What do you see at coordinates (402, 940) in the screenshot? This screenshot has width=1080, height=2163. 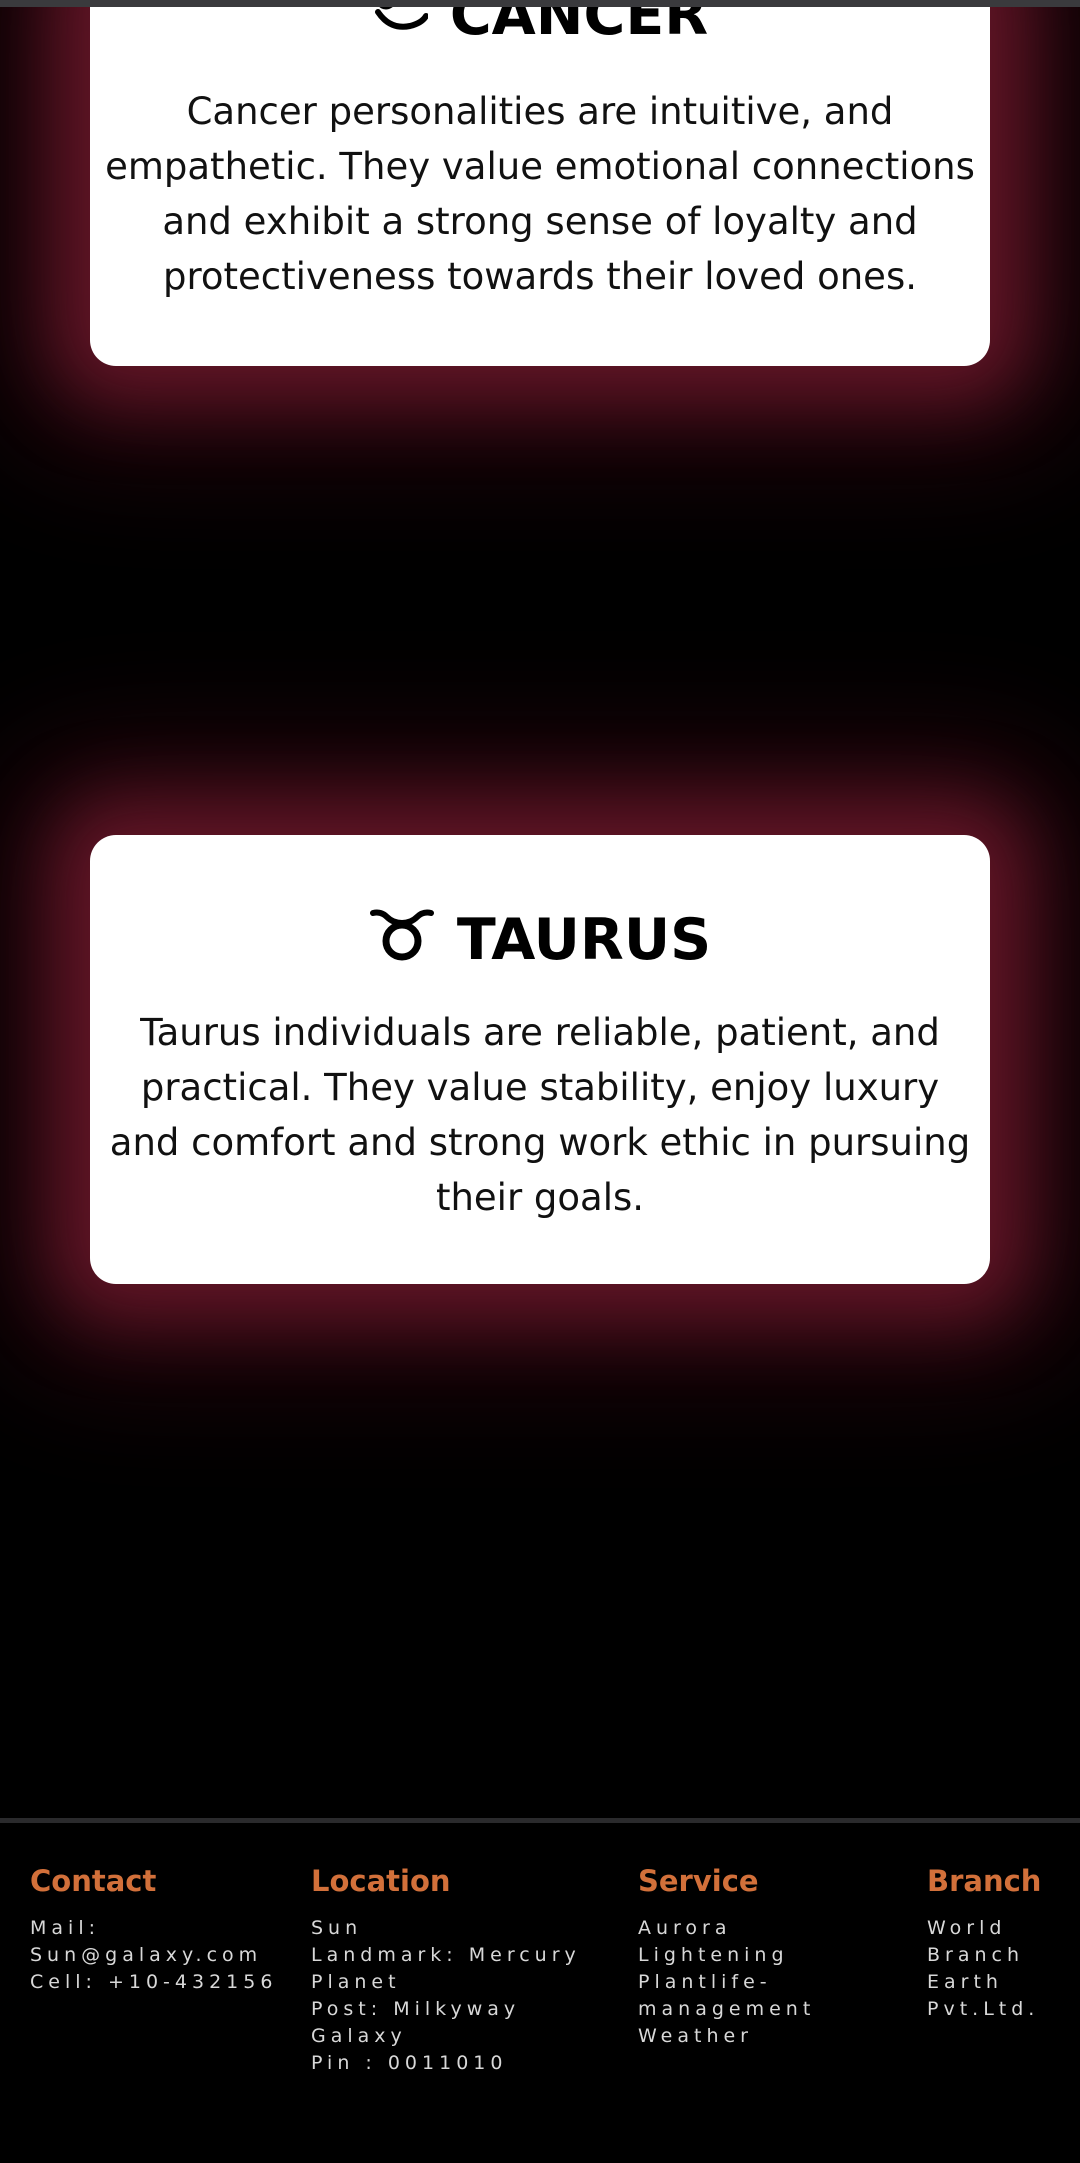 I see `taurus-zodiac-icon` at bounding box center [402, 940].